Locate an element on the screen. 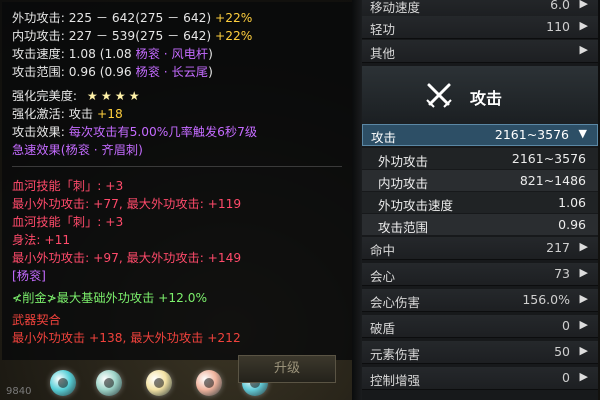 This screenshot has height=400, width=600. tooltip-line-haste-effect: 急速效果(杨衮 · 齐眉刺) is located at coordinates (77, 150).